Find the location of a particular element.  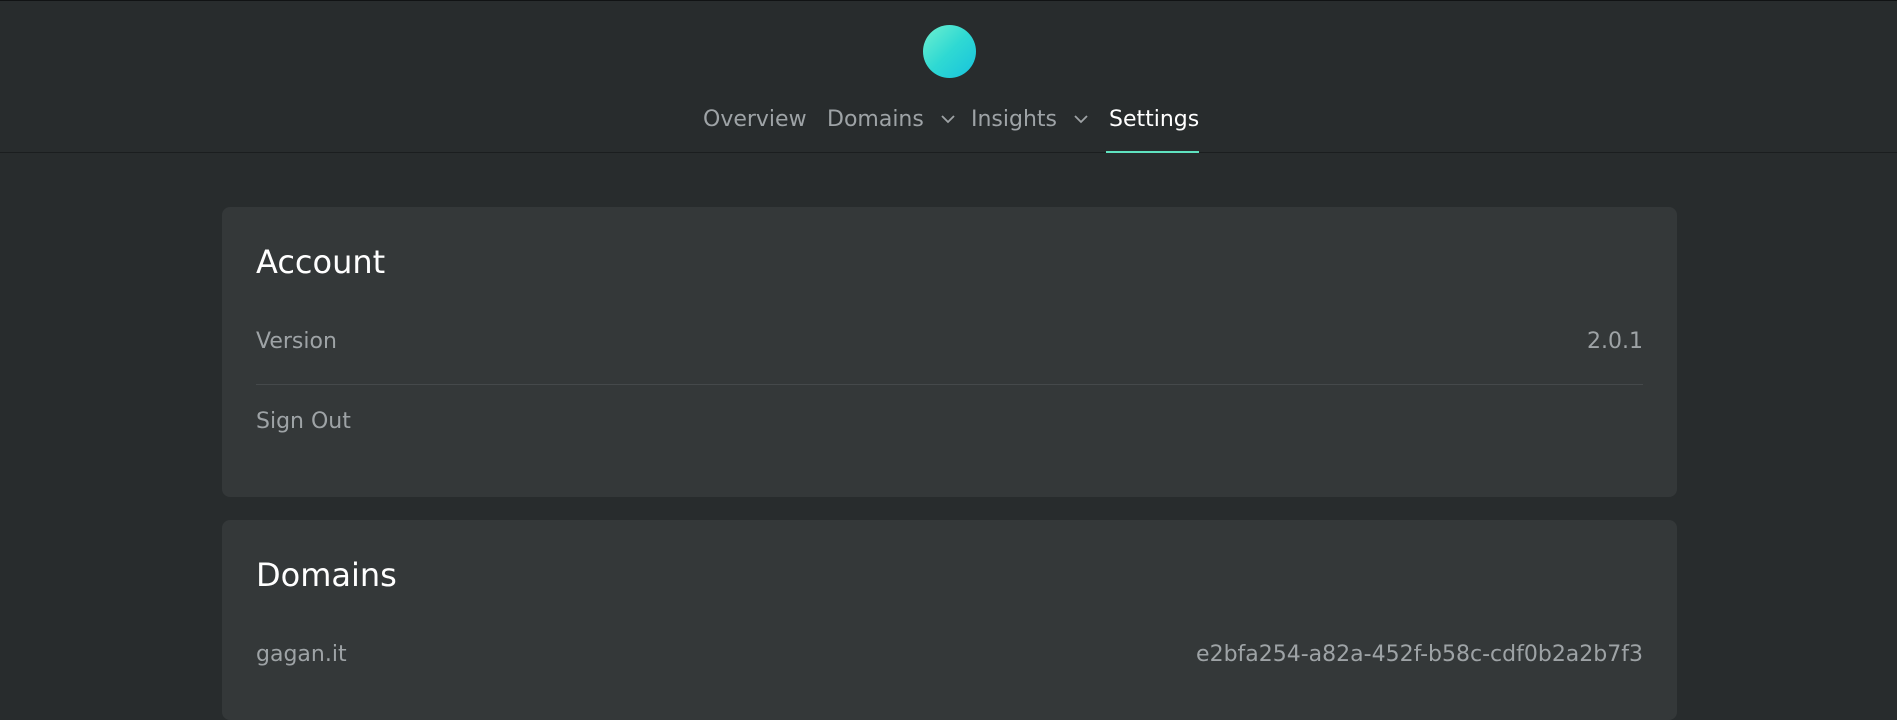

version-label: Version is located at coordinates (296, 341).